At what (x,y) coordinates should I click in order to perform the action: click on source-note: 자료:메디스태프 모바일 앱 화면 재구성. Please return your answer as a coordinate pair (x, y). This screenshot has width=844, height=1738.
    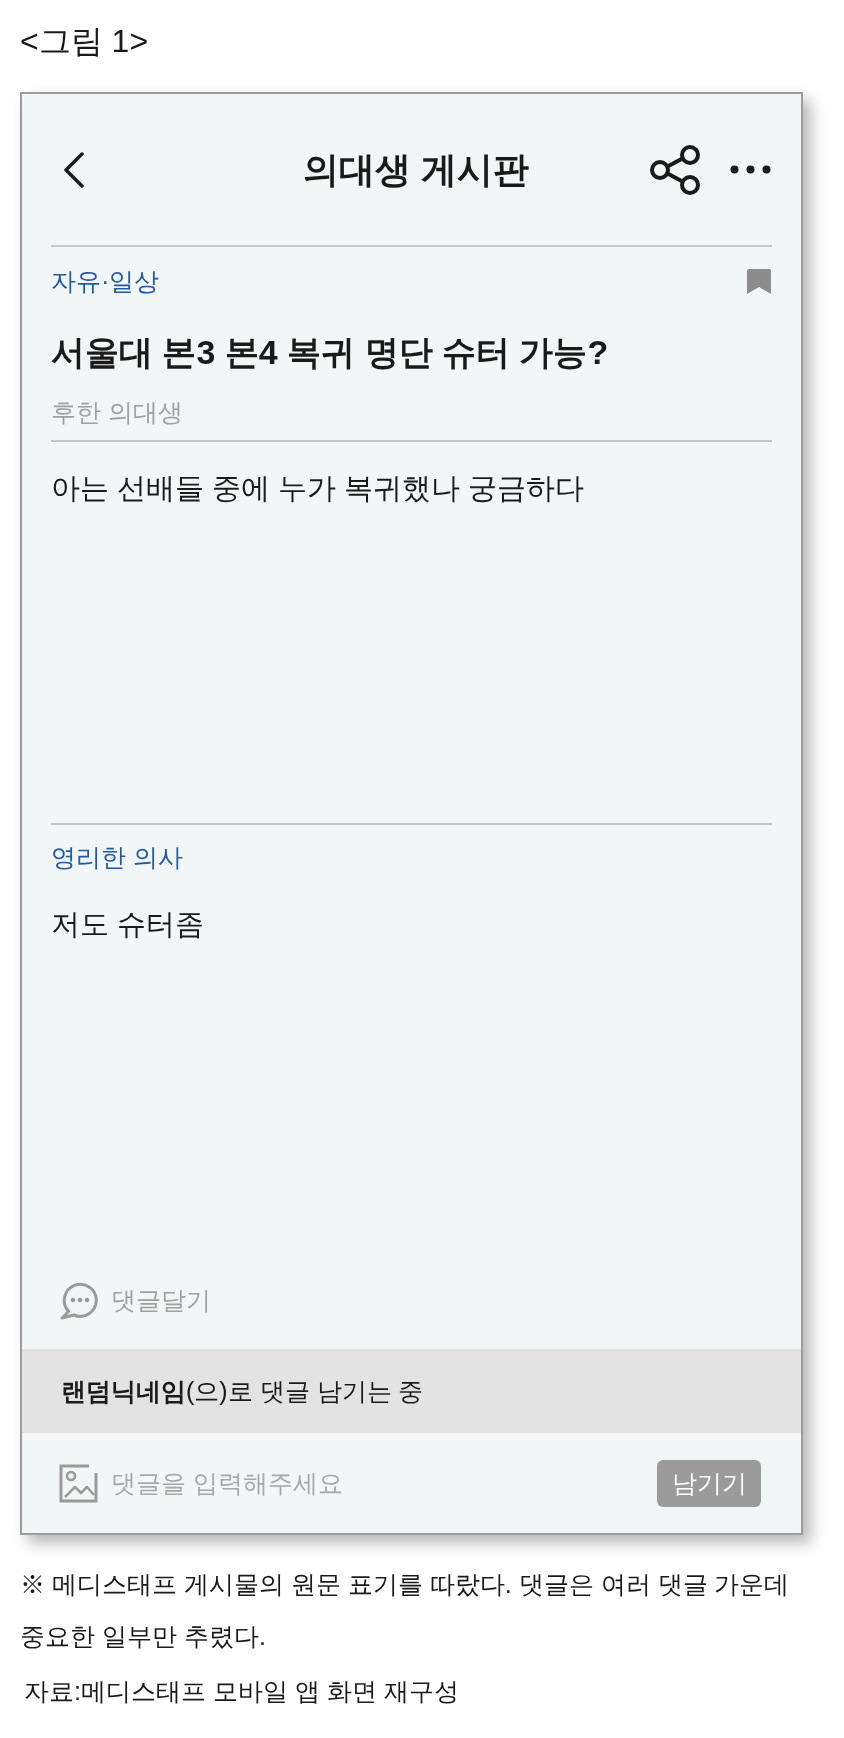
    Looking at the image, I should click on (241, 1691).